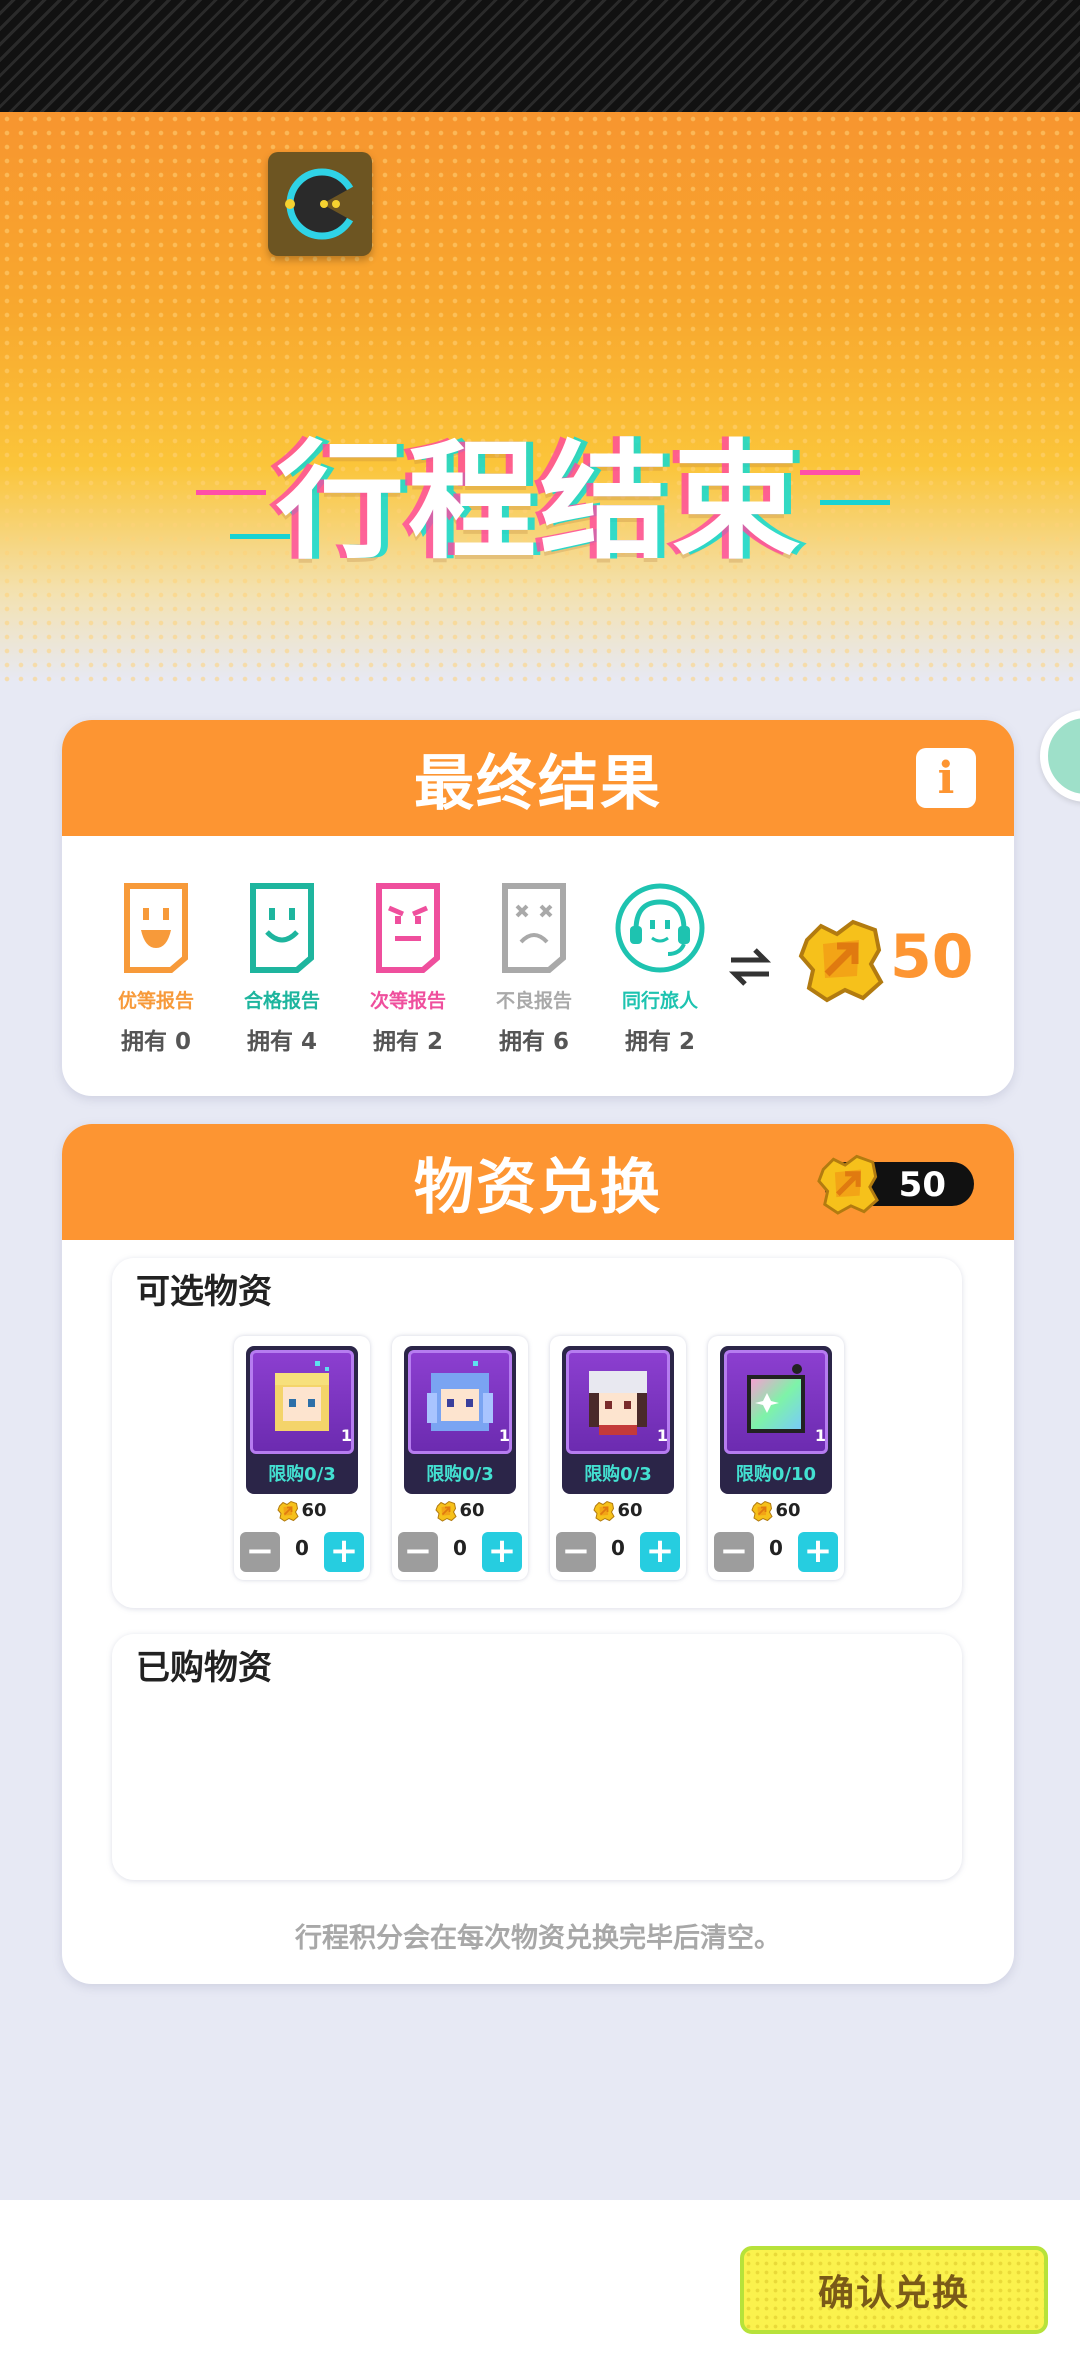 Image resolution: width=1080 pixels, height=2376 pixels. Describe the element at coordinates (539, 502) in the screenshot. I see `hero-title-text: 行程结束` at that location.